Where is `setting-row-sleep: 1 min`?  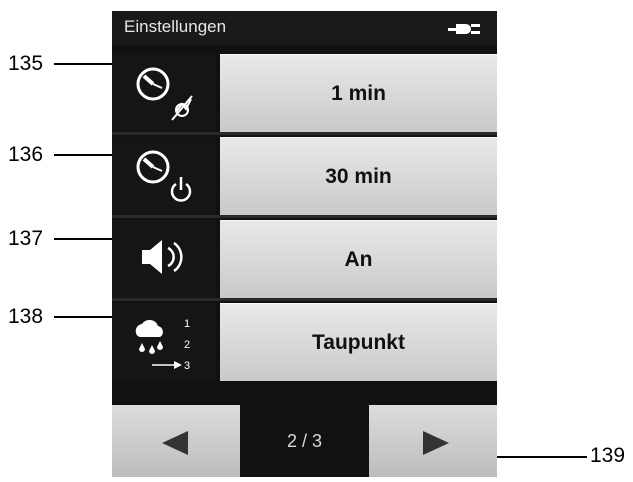
setting-row-sleep: 1 min is located at coordinates (304, 93).